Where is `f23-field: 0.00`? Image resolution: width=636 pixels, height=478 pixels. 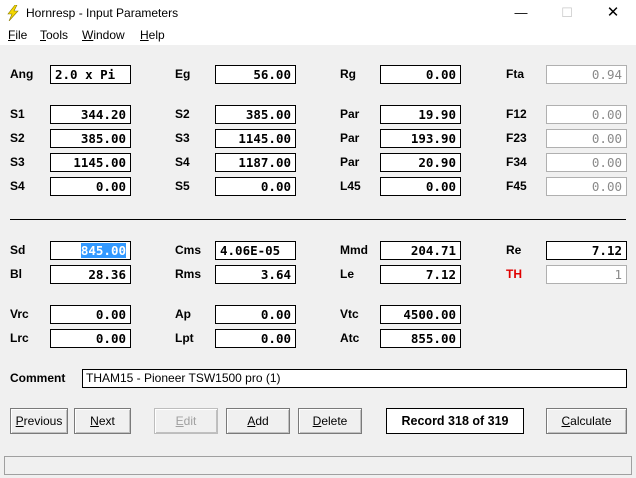 f23-field: 0.00 is located at coordinates (586, 138).